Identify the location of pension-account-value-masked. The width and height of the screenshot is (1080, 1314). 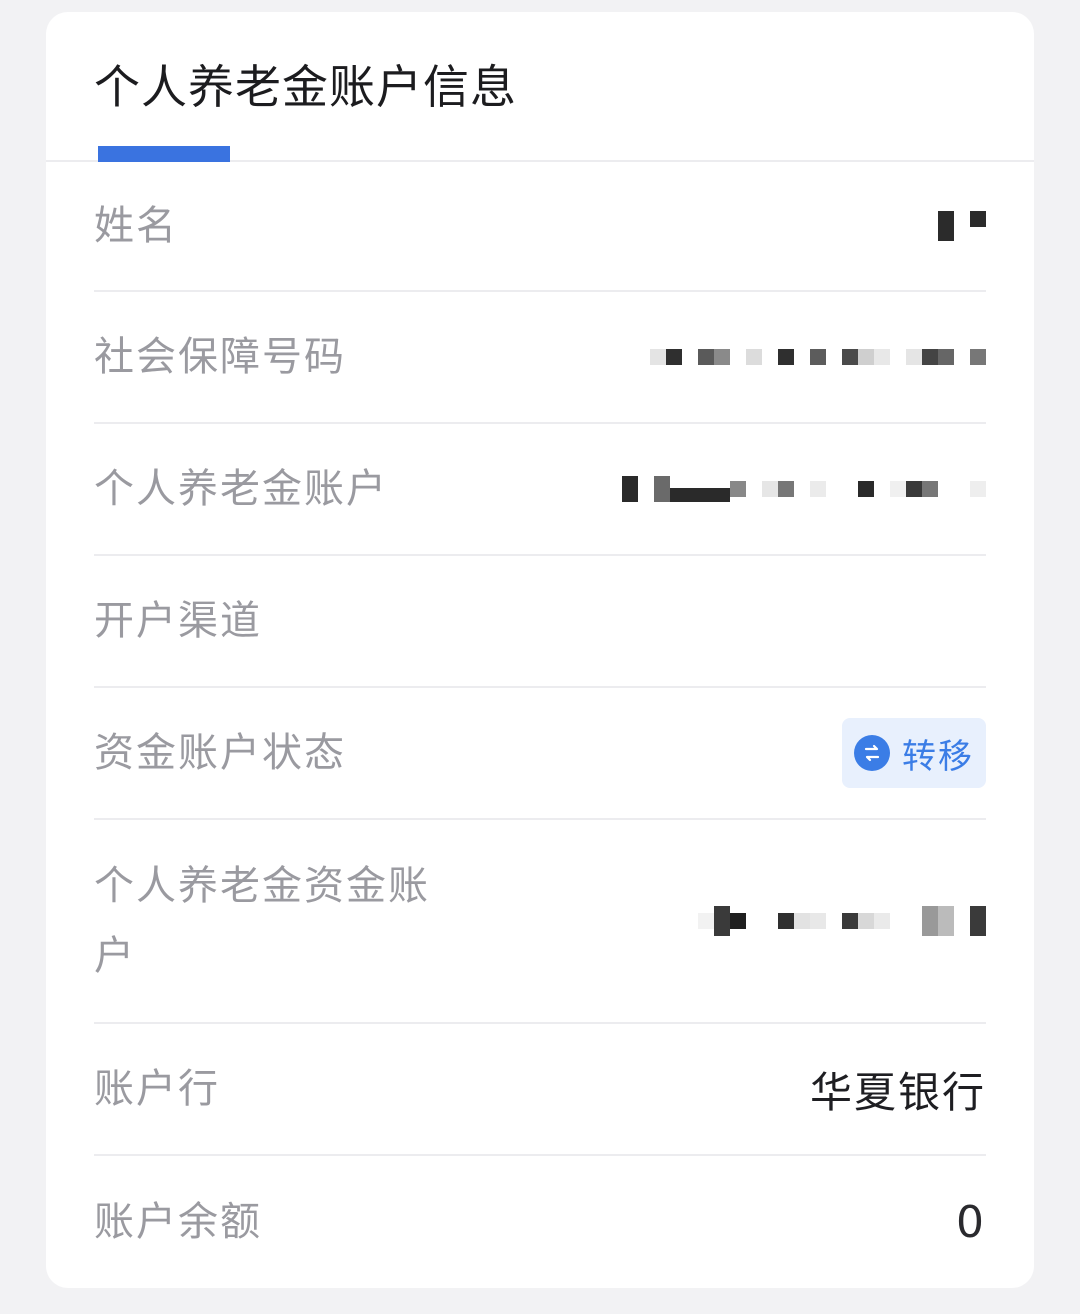
(804, 489).